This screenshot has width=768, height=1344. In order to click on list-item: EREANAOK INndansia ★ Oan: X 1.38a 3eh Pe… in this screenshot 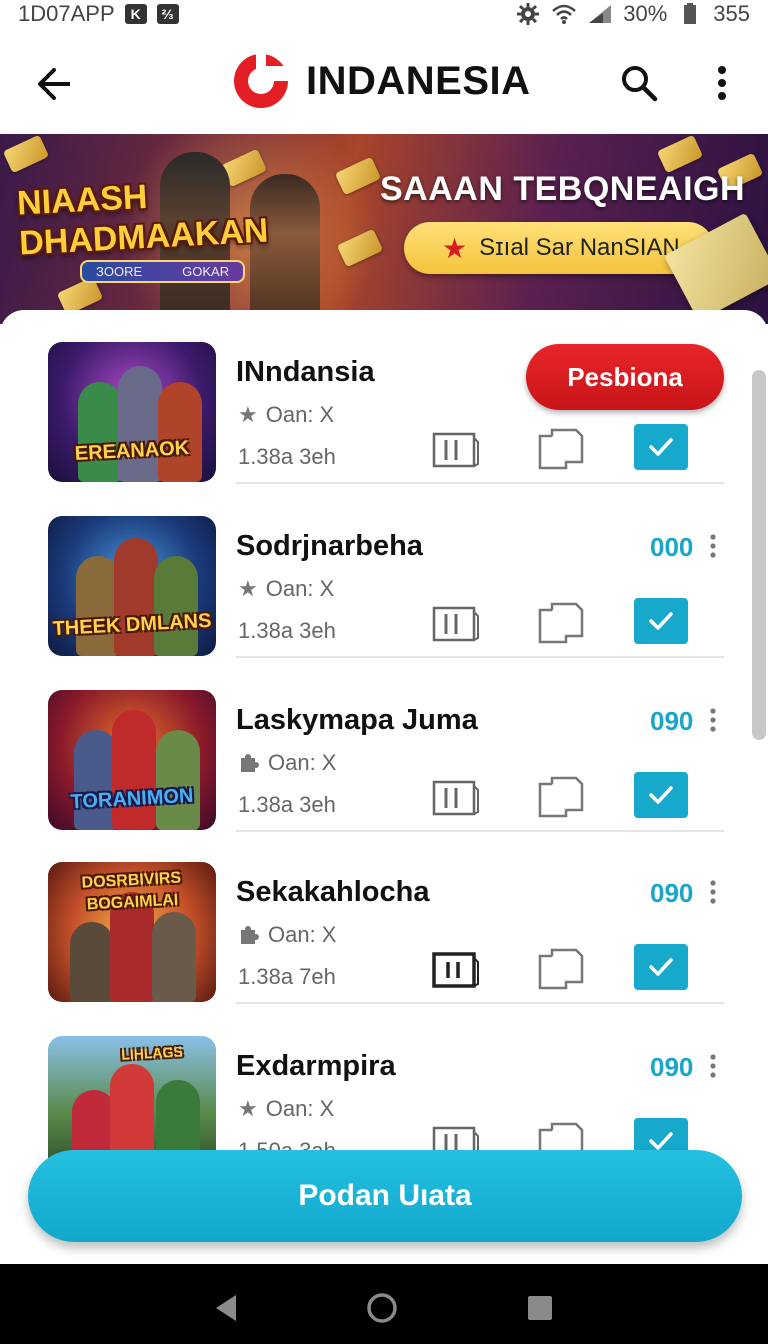, I will do `click(370, 397)`.